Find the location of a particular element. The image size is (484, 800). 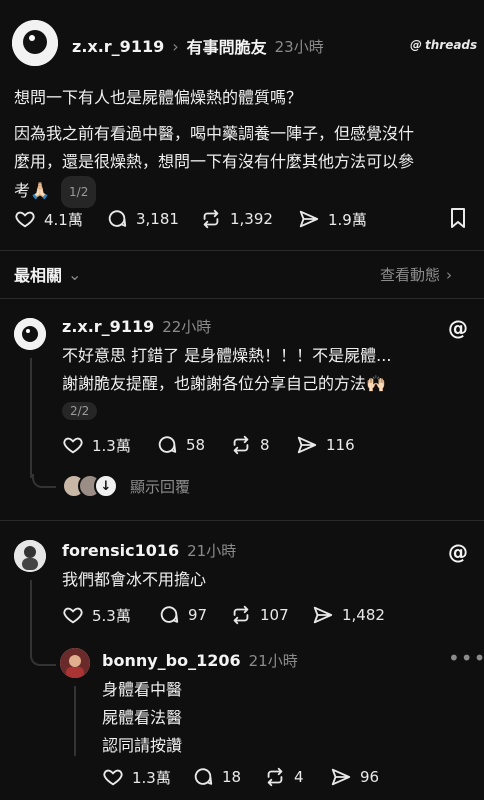

post-header: z.x.r_9119 › 有事問脆友 23小時 is located at coordinates (198, 46).